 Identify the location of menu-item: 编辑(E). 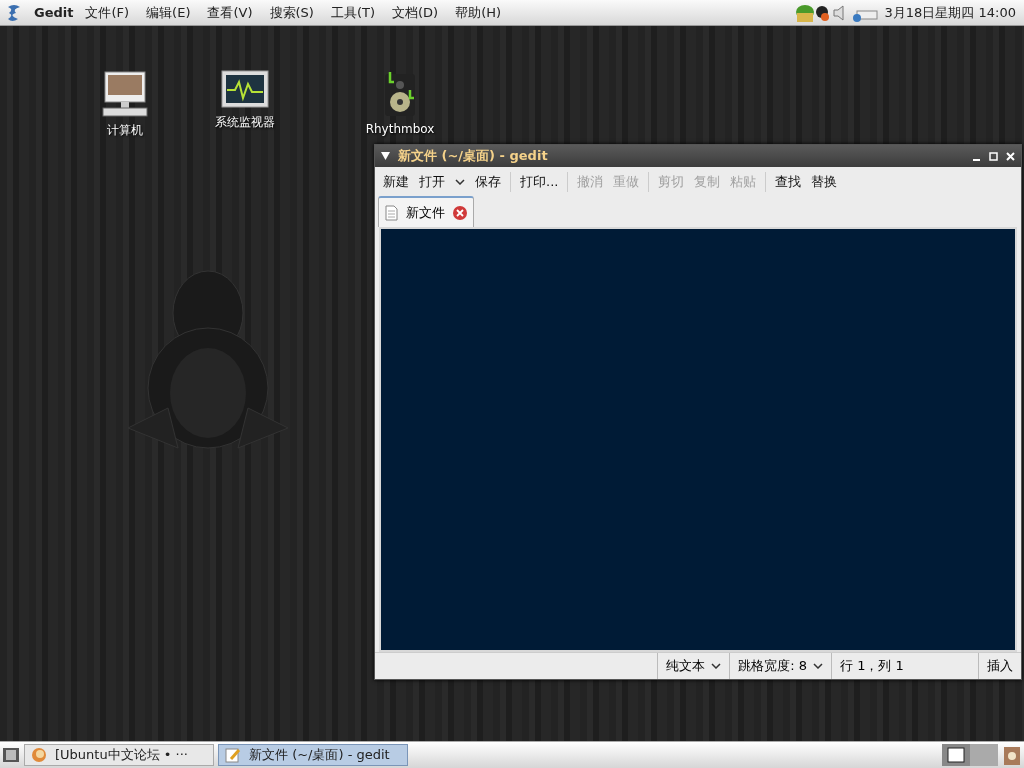
(168, 12).